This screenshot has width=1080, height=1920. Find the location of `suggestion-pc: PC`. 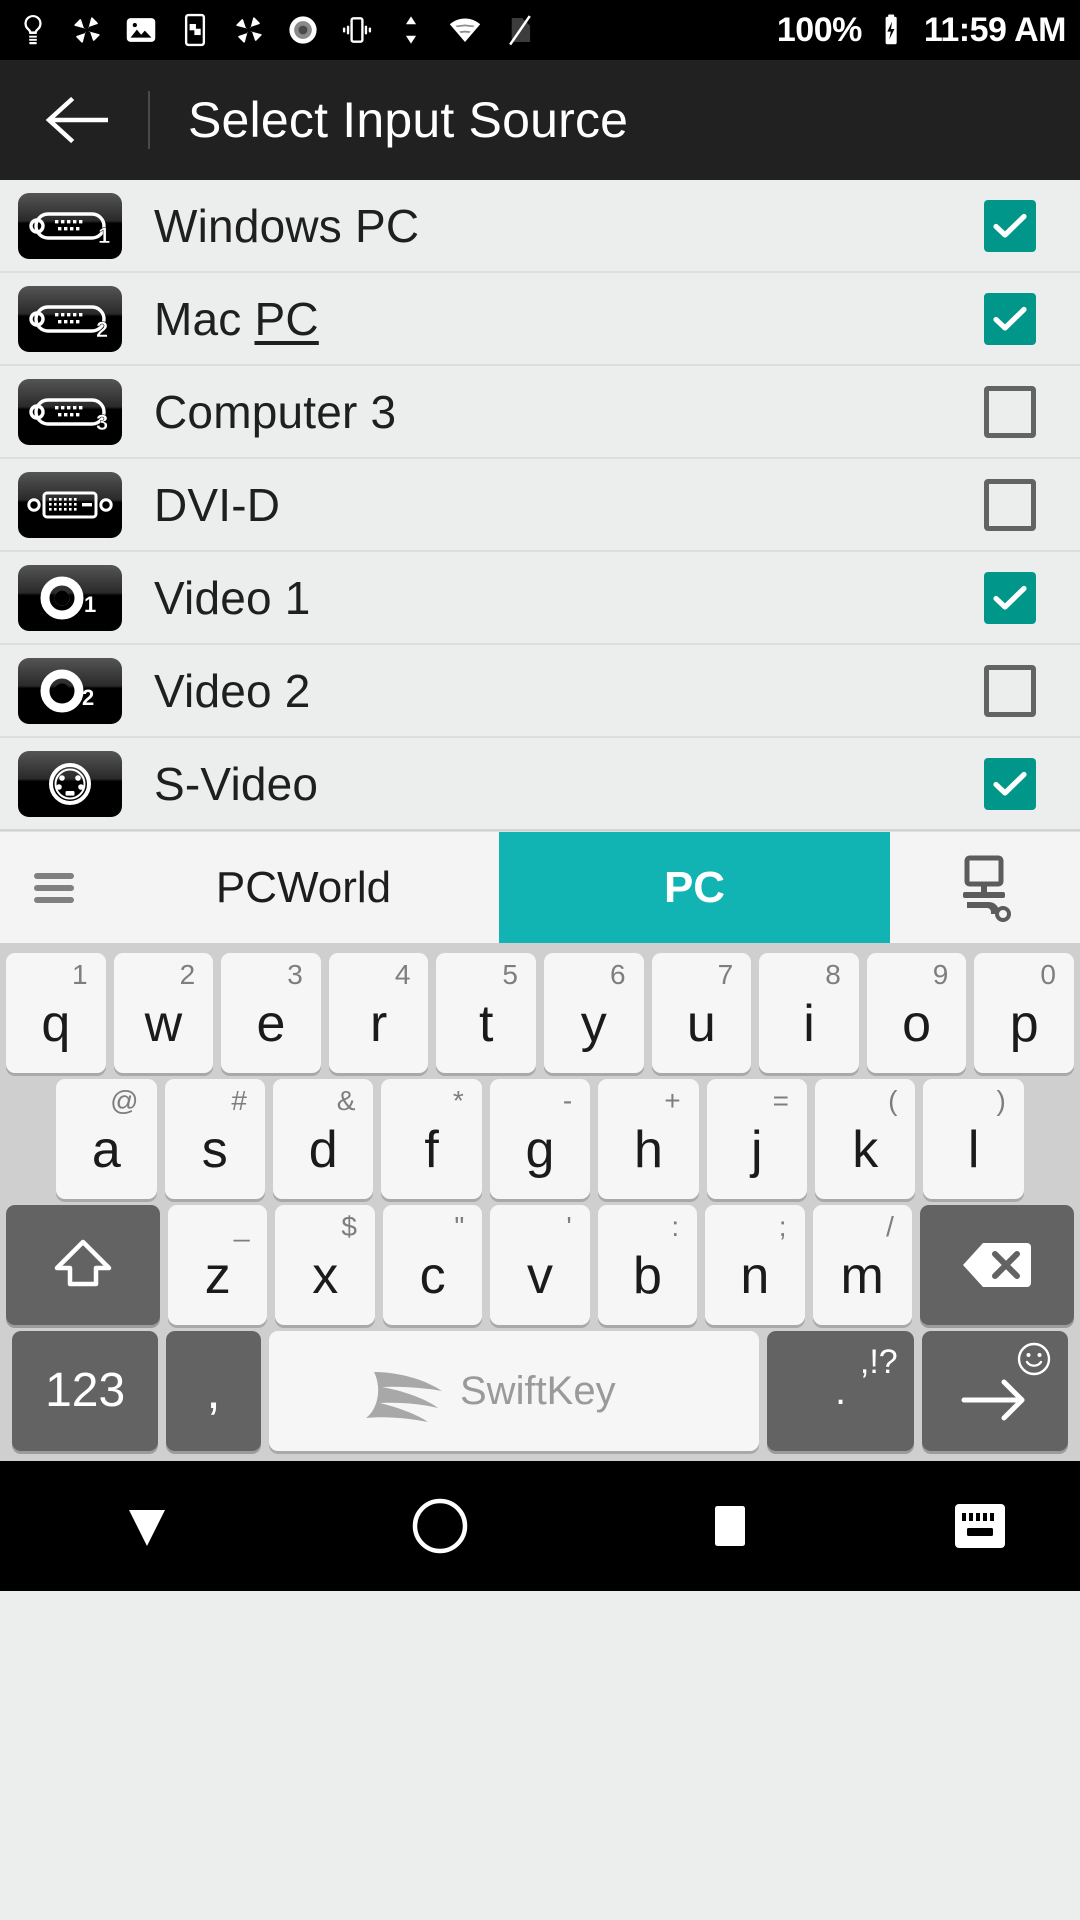

suggestion-pc: PC is located at coordinates (694, 887).